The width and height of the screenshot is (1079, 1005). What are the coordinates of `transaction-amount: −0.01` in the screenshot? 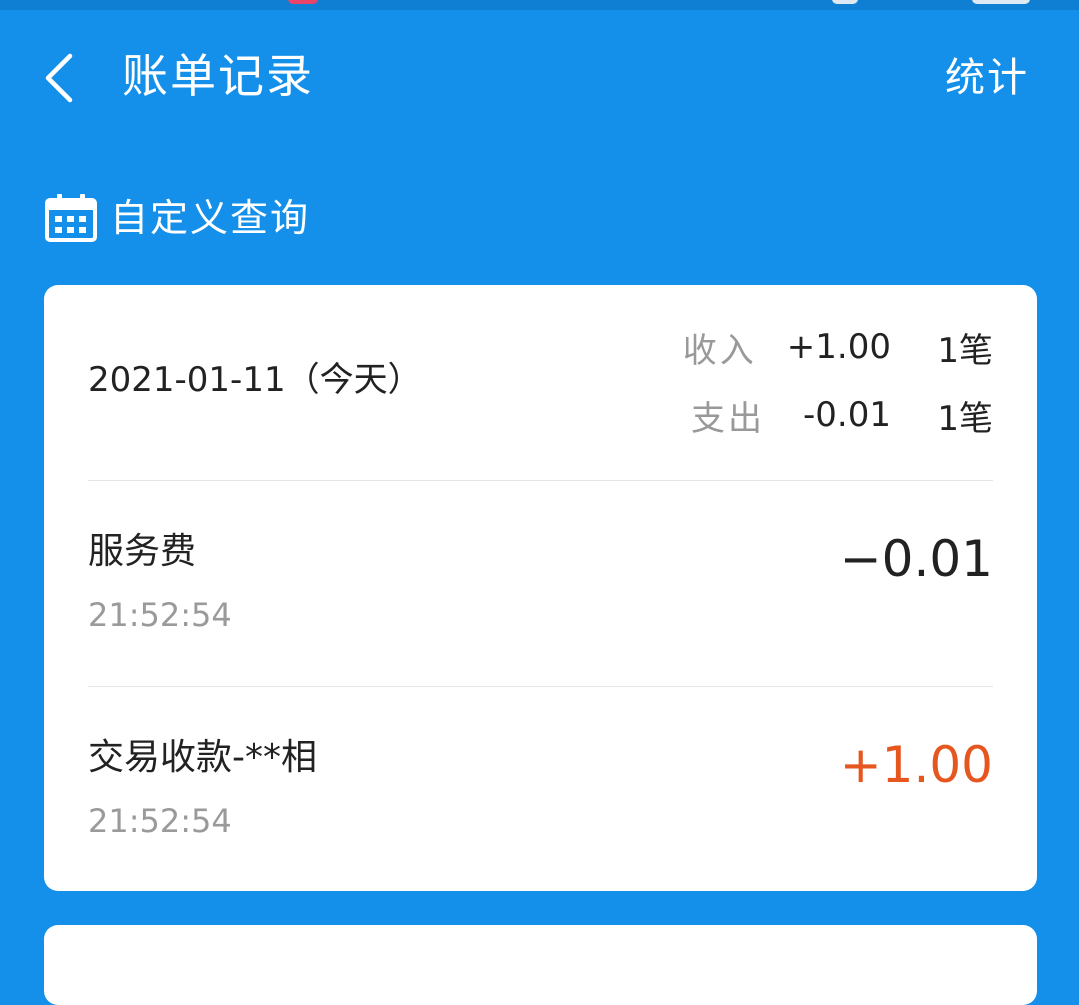 It's located at (916, 559).